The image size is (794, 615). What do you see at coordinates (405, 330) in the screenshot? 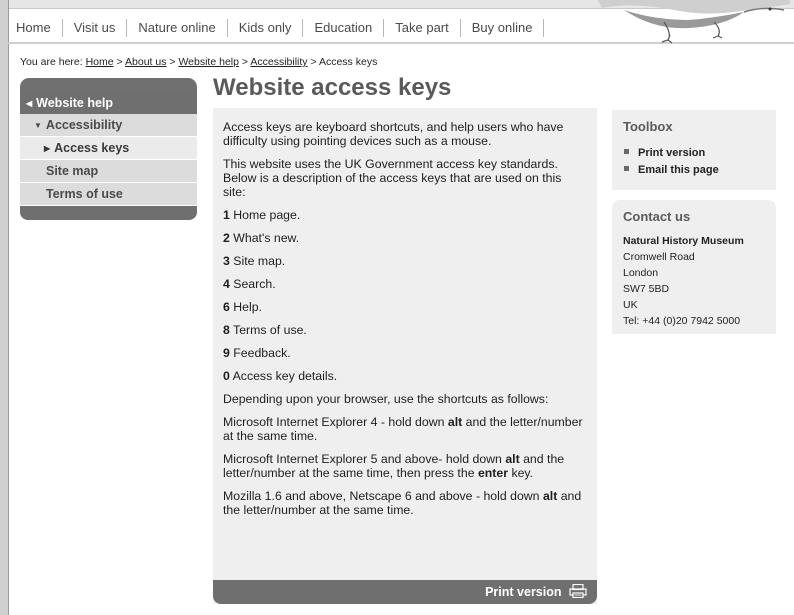
I see `list-item: 8 Terms of use.` at bounding box center [405, 330].